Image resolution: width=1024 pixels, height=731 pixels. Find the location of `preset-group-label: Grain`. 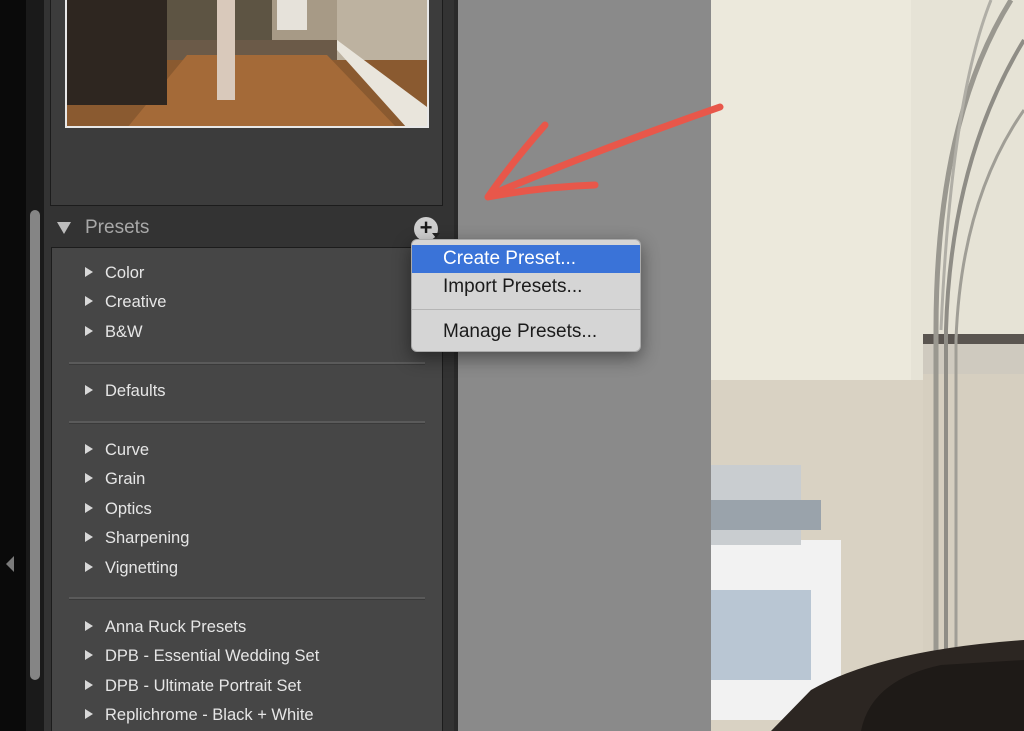

preset-group-label: Grain is located at coordinates (125, 479).